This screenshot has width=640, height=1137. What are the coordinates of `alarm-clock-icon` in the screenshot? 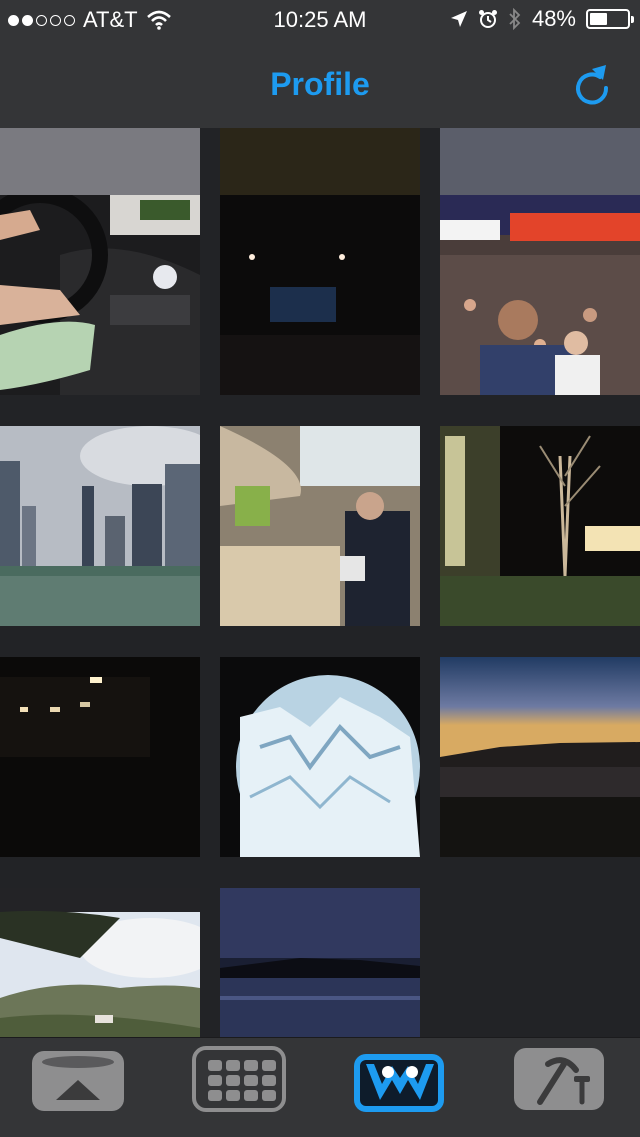 It's located at (487, 19).